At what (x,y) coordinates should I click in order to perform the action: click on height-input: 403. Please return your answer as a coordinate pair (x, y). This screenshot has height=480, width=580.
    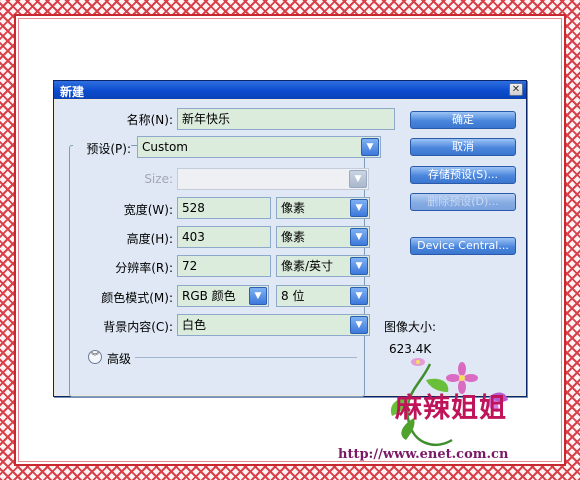
    Looking at the image, I should click on (224, 237).